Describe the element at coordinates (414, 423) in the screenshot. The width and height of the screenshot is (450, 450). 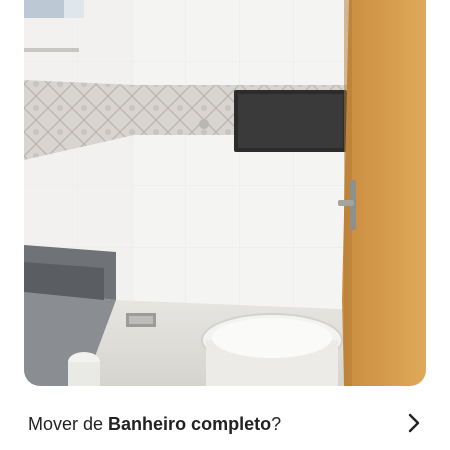
I see `chevron-right-icon` at that location.